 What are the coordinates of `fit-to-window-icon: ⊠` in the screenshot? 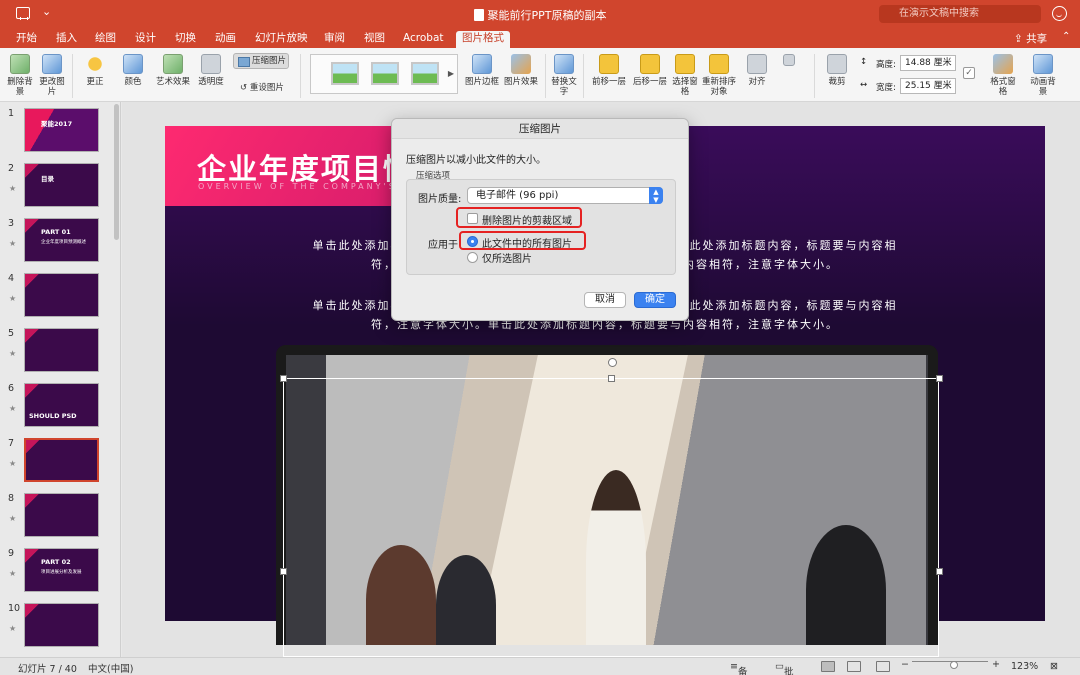 It's located at (1054, 666).